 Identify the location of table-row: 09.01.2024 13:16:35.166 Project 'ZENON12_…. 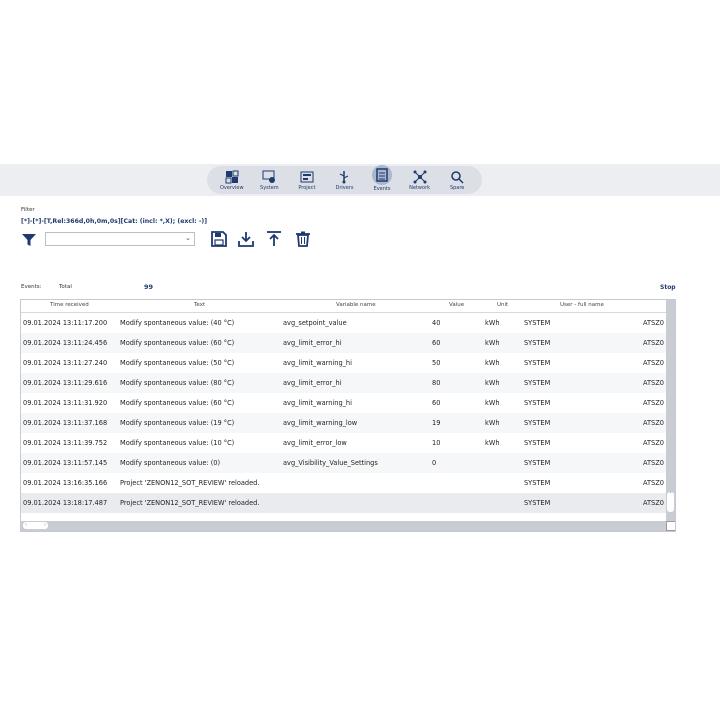
(343, 483).